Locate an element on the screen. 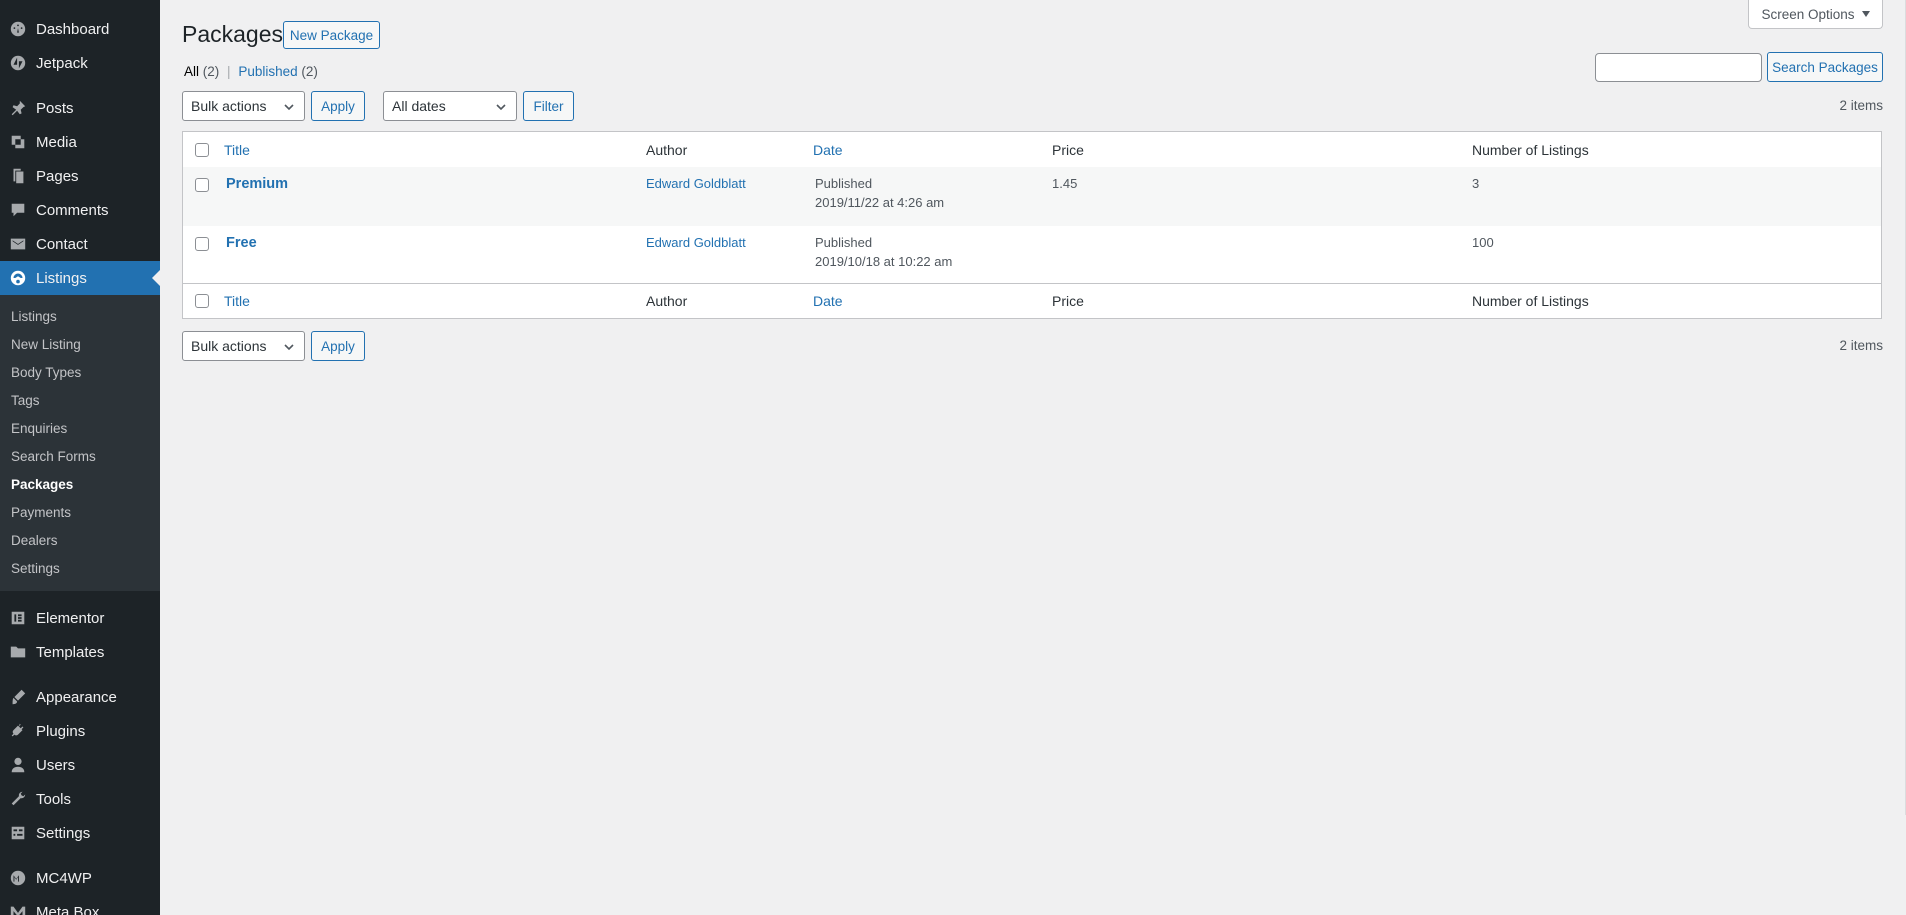  menu-label: Posts is located at coordinates (55, 108).